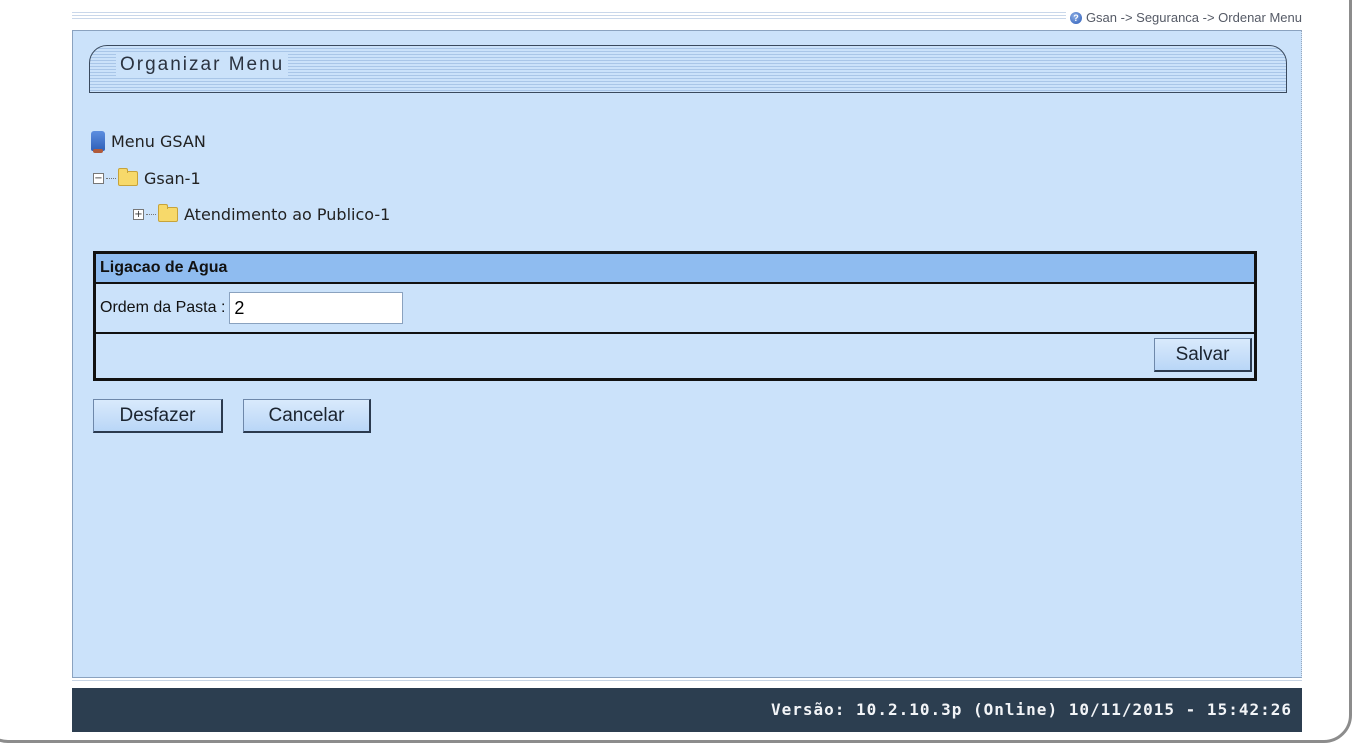 This screenshot has height=746, width=1355. I want to click on help-icon: ?, so click(1075, 17).